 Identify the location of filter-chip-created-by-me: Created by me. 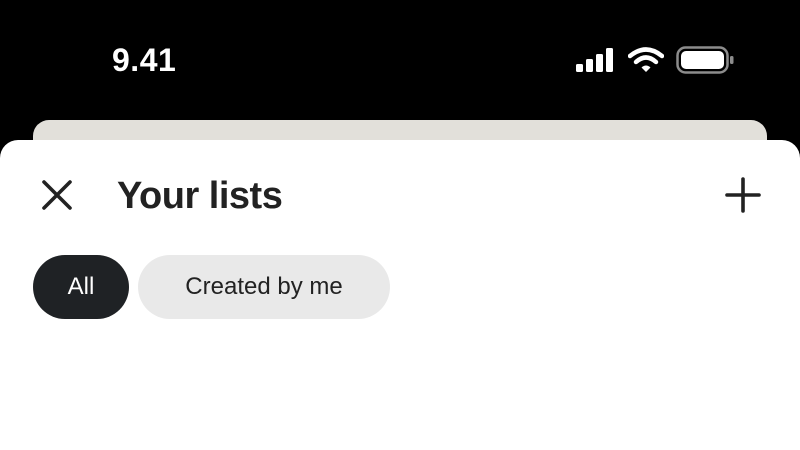
(264, 287).